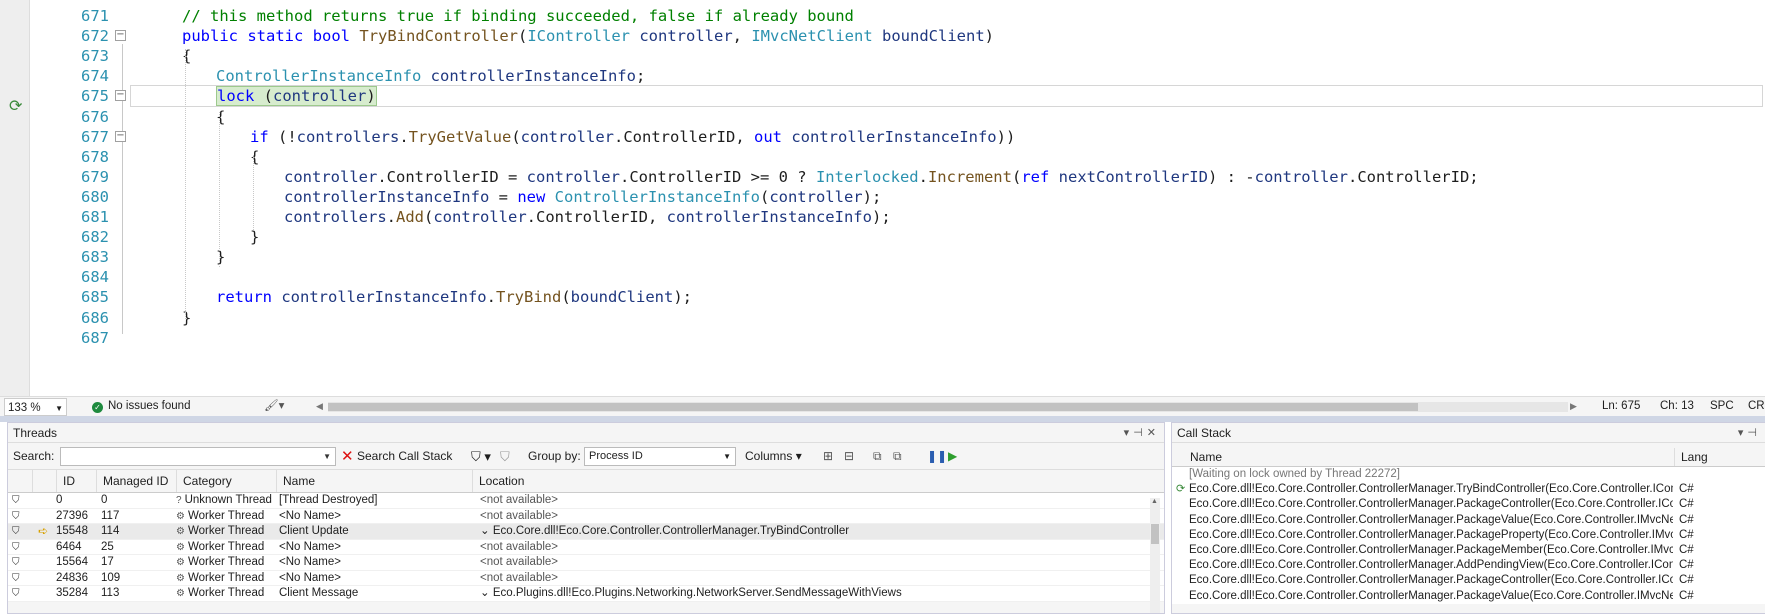  Describe the element at coordinates (141, 406) in the screenshot. I see `issues-indicator: ✓ No issues found` at that location.